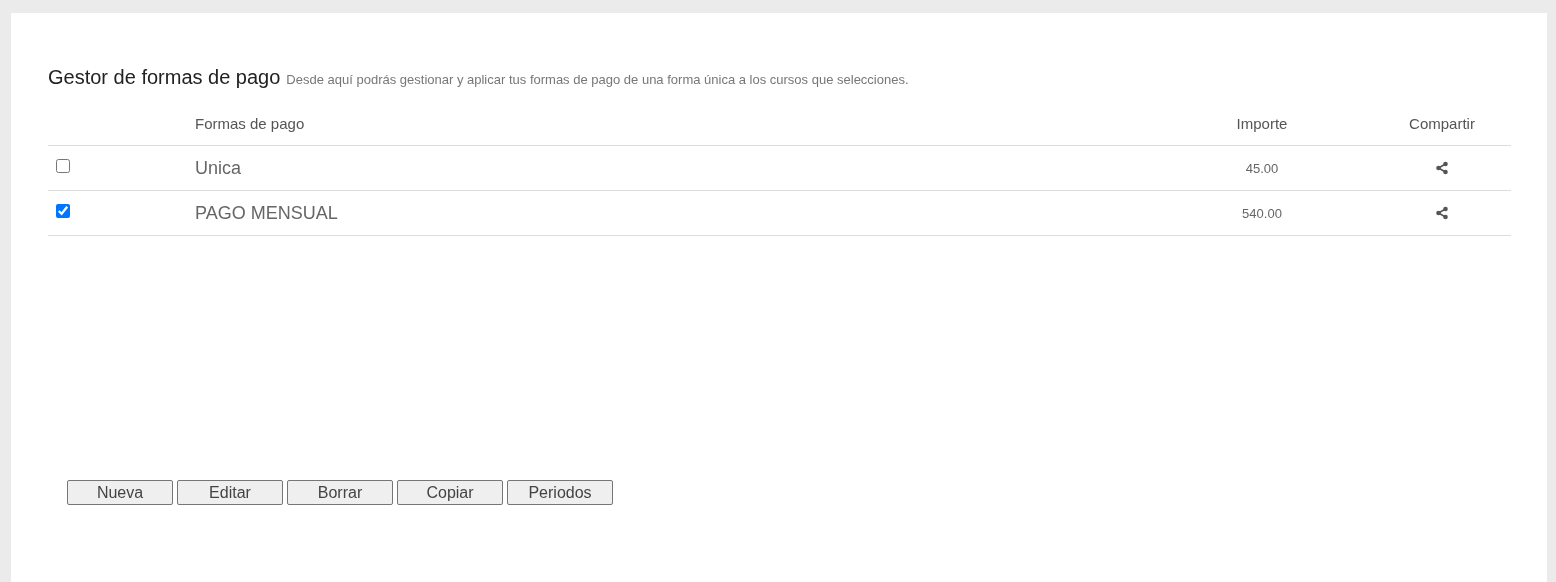  I want to click on amount: 540.00, so click(1262, 213).